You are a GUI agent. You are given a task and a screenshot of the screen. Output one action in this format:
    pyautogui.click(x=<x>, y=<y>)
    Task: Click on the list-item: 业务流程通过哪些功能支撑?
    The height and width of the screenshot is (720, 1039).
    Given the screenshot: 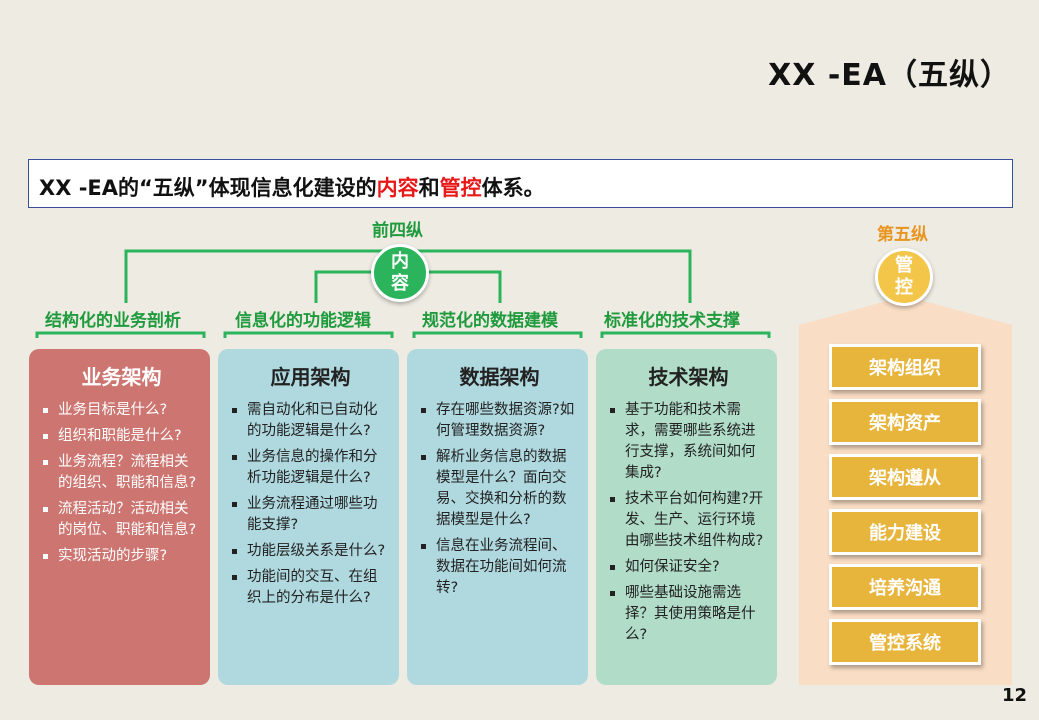 What is the action you would take?
    pyautogui.click(x=310, y=515)
    